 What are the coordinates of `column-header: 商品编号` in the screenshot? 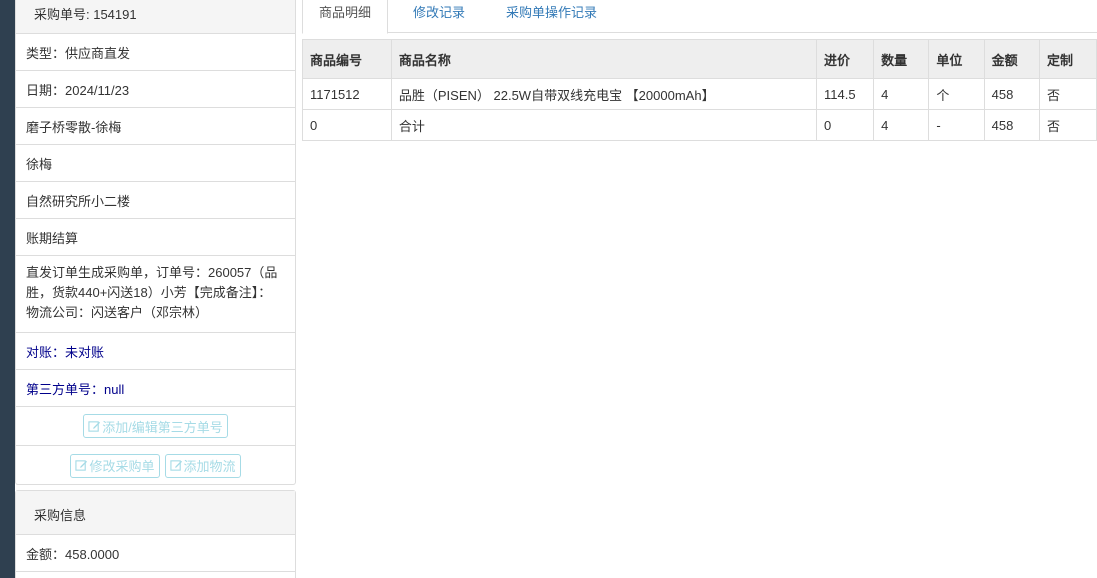 It's located at (347, 59).